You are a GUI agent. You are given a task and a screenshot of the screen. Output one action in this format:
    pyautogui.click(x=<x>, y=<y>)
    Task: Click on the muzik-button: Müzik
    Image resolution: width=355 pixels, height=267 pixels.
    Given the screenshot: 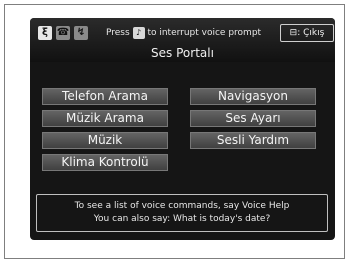 What is the action you would take?
    pyautogui.click(x=105, y=140)
    